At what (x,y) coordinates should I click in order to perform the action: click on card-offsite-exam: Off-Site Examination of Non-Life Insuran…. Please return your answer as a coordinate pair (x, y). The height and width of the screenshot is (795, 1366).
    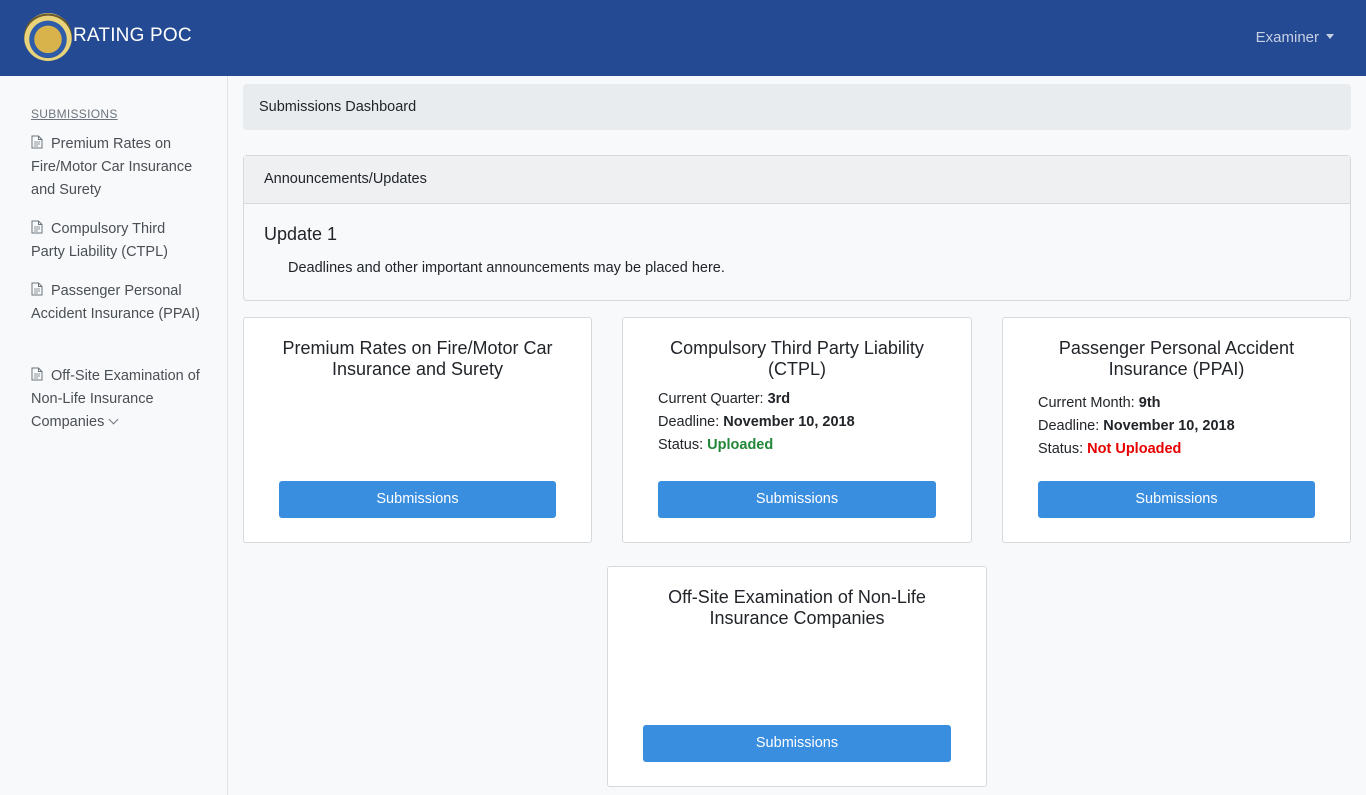
    Looking at the image, I should click on (797, 676).